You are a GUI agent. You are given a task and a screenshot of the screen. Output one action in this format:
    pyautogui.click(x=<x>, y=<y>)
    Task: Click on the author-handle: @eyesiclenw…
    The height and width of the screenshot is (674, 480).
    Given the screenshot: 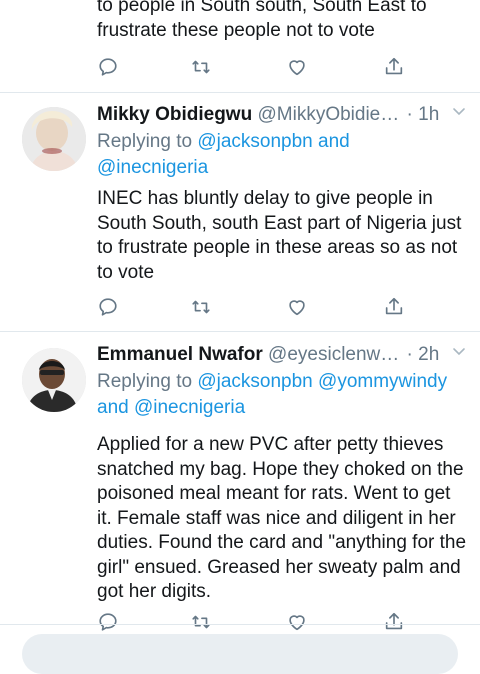 What is the action you would take?
    pyautogui.click(x=333, y=354)
    